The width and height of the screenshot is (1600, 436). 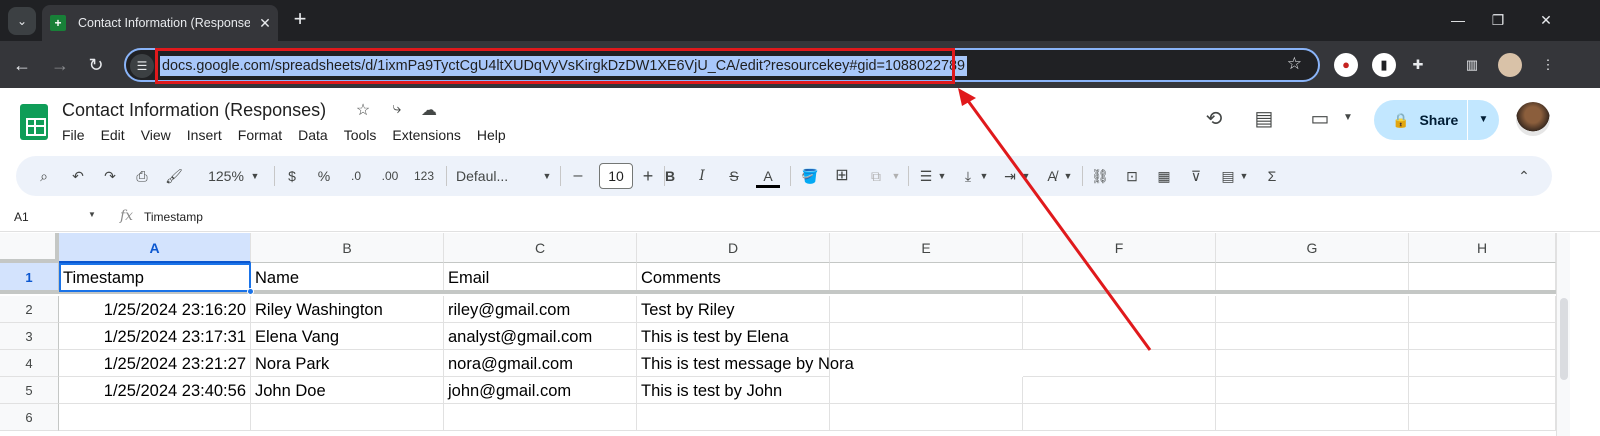 What do you see at coordinates (29, 417) in the screenshot?
I see `row-header-6: 6` at bounding box center [29, 417].